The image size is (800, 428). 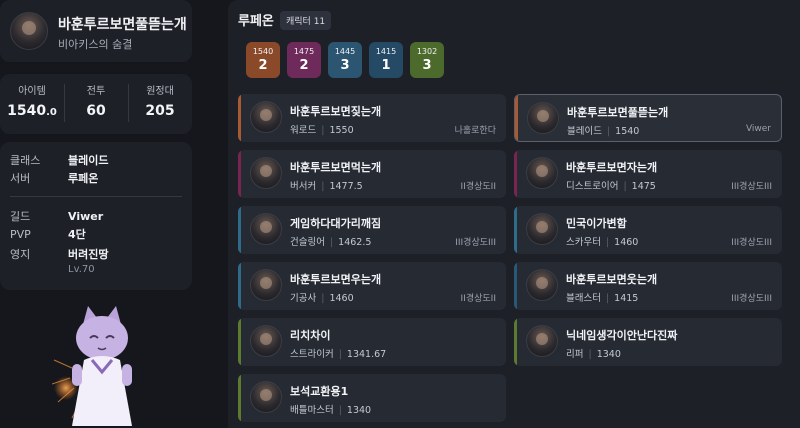 I want to click on info-estate-row: 영지 버려진땅, so click(x=59, y=254).